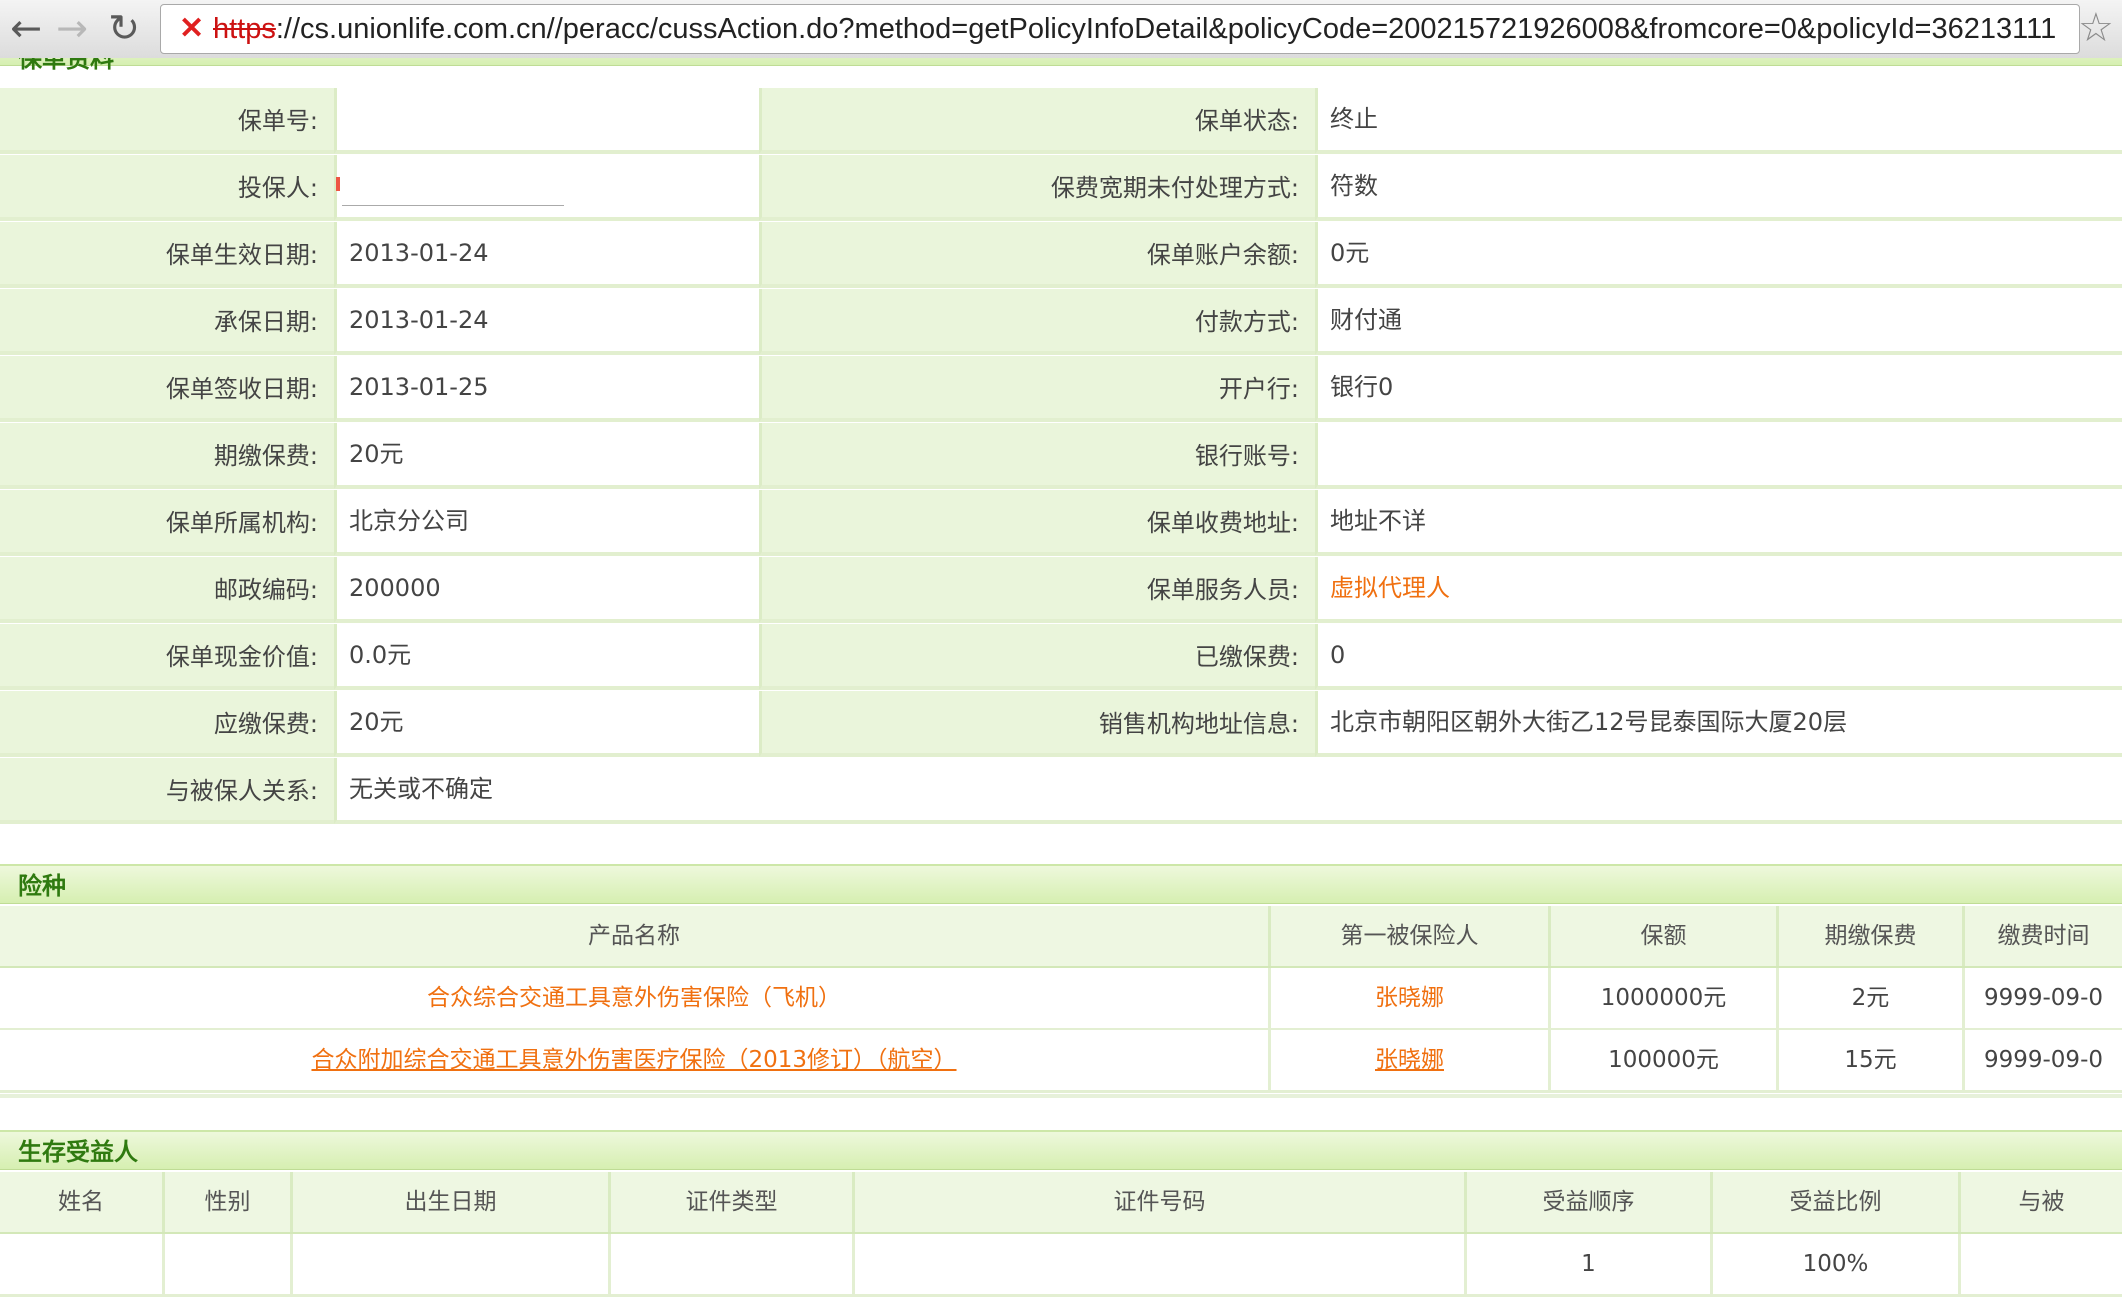  I want to click on forward-button: →, so click(72, 28).